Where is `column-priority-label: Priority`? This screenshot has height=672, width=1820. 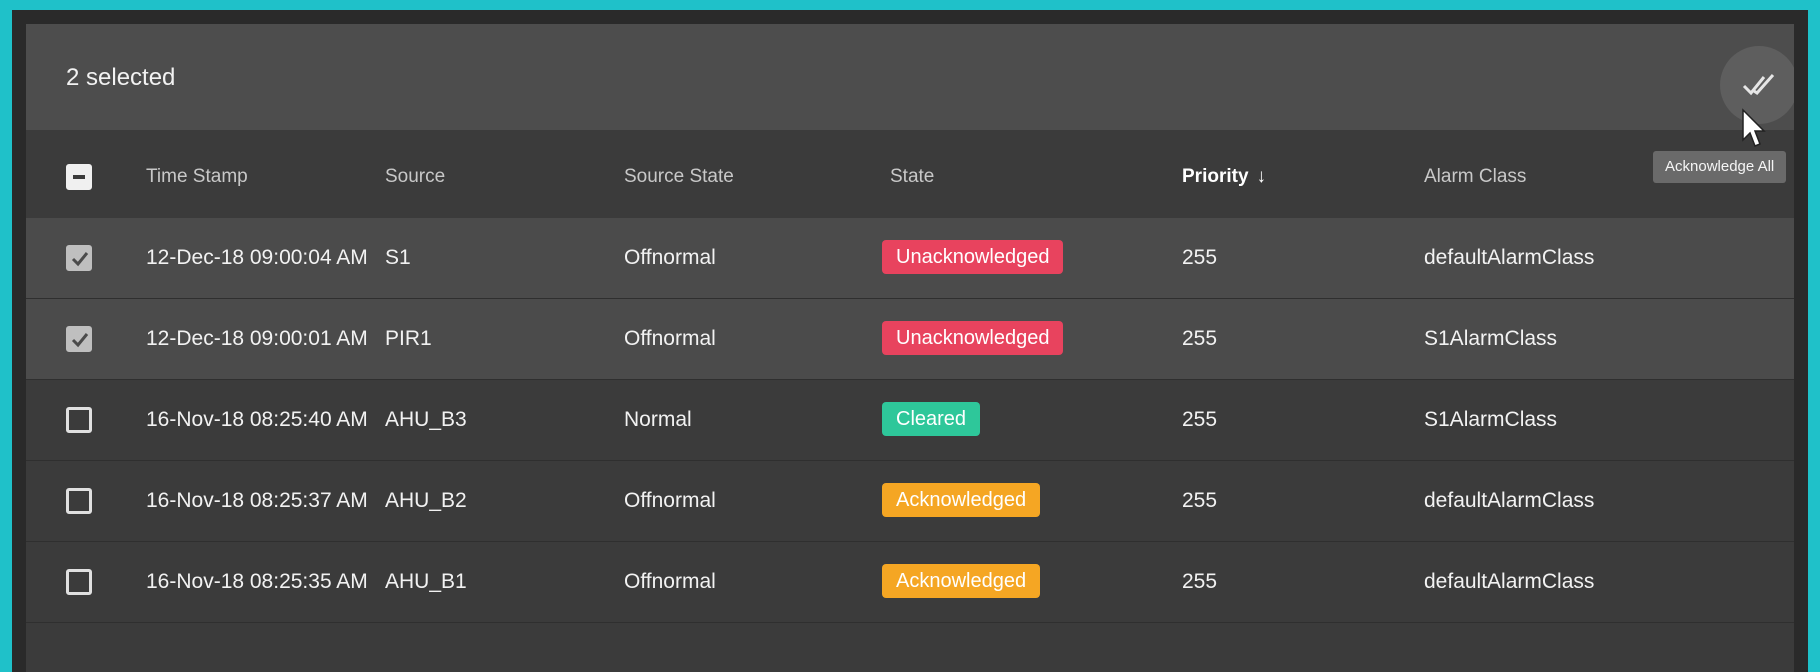
column-priority-label: Priority is located at coordinates (1215, 176).